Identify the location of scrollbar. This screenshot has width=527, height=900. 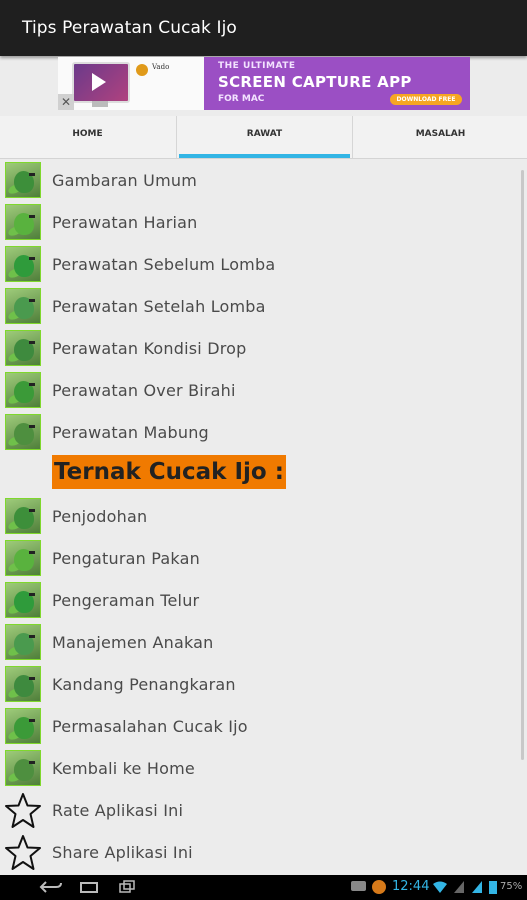
(522, 465).